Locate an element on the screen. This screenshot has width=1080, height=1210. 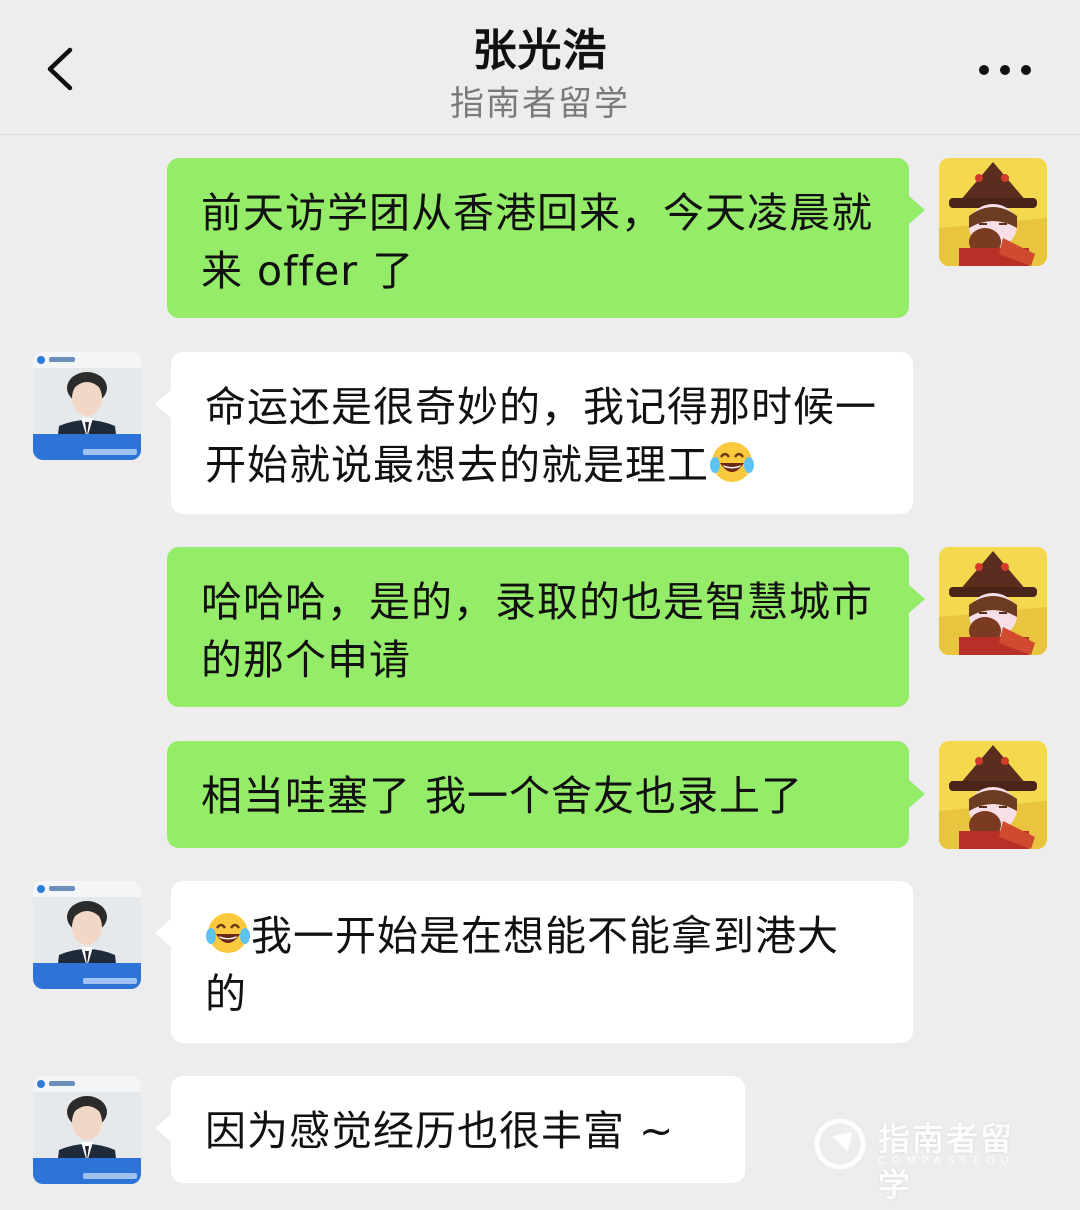
my-message-bubble: 哈哈哈，是的，录取的也是智慧城市的那个申请 is located at coordinates (538, 627).